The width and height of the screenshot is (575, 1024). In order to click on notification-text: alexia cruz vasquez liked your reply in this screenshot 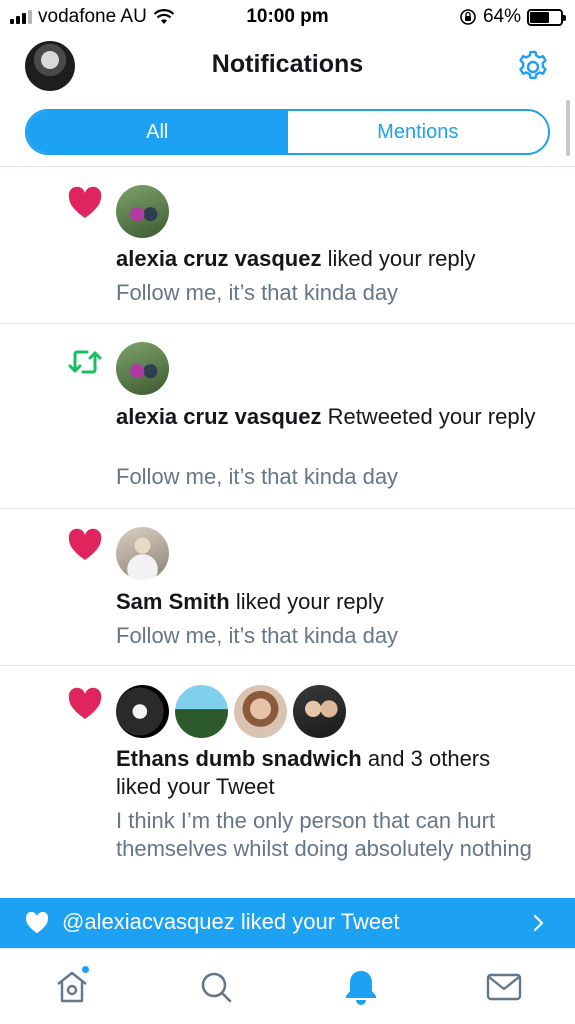, I will do `click(326, 259)`.